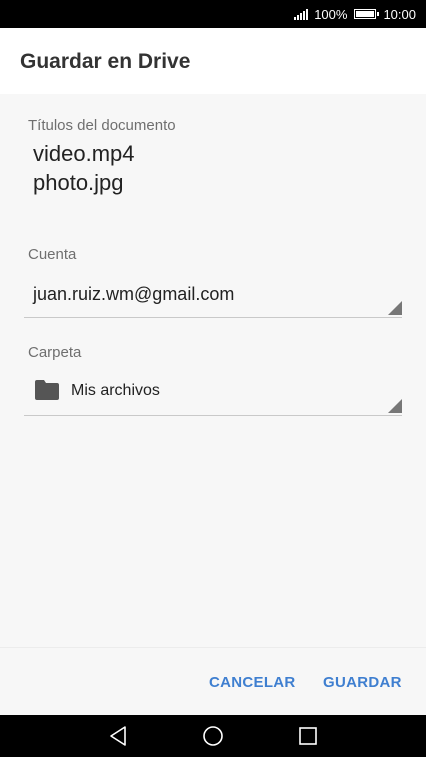 This screenshot has width=426, height=757. I want to click on dialog-actions: CANCELAR GUARDAR, so click(213, 681).